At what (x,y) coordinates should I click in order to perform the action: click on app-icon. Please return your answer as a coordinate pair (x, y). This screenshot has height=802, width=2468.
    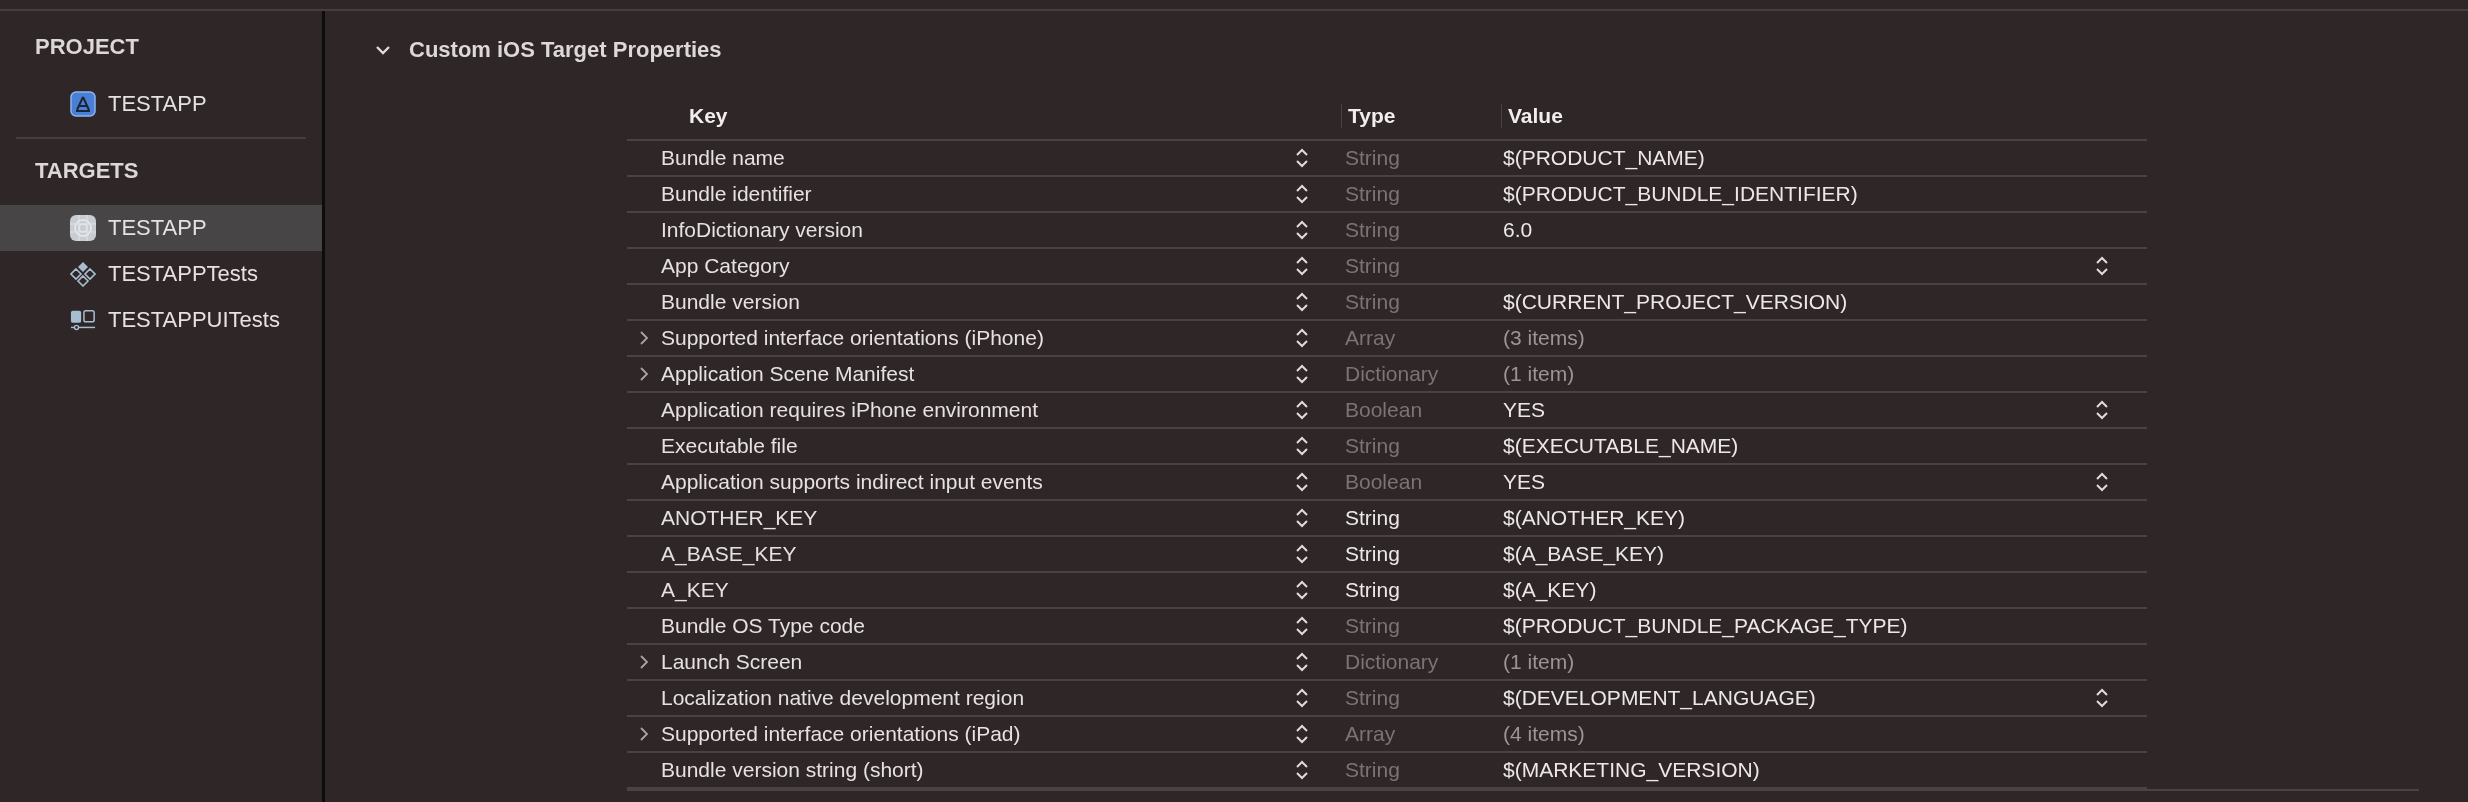
    Looking at the image, I should click on (83, 228).